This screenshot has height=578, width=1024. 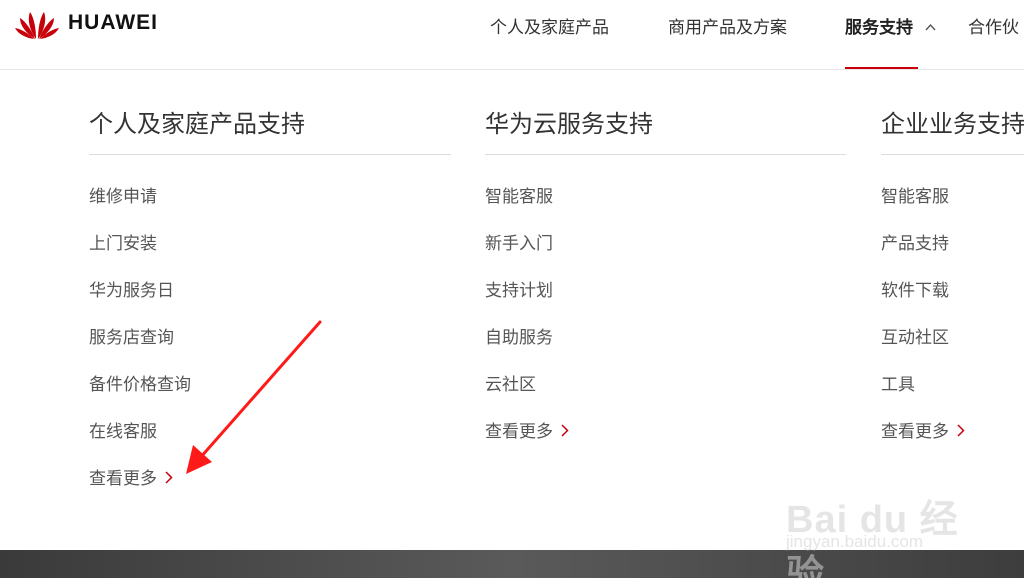 I want to click on nav-item-label: 商用产品及方案, so click(x=727, y=28).